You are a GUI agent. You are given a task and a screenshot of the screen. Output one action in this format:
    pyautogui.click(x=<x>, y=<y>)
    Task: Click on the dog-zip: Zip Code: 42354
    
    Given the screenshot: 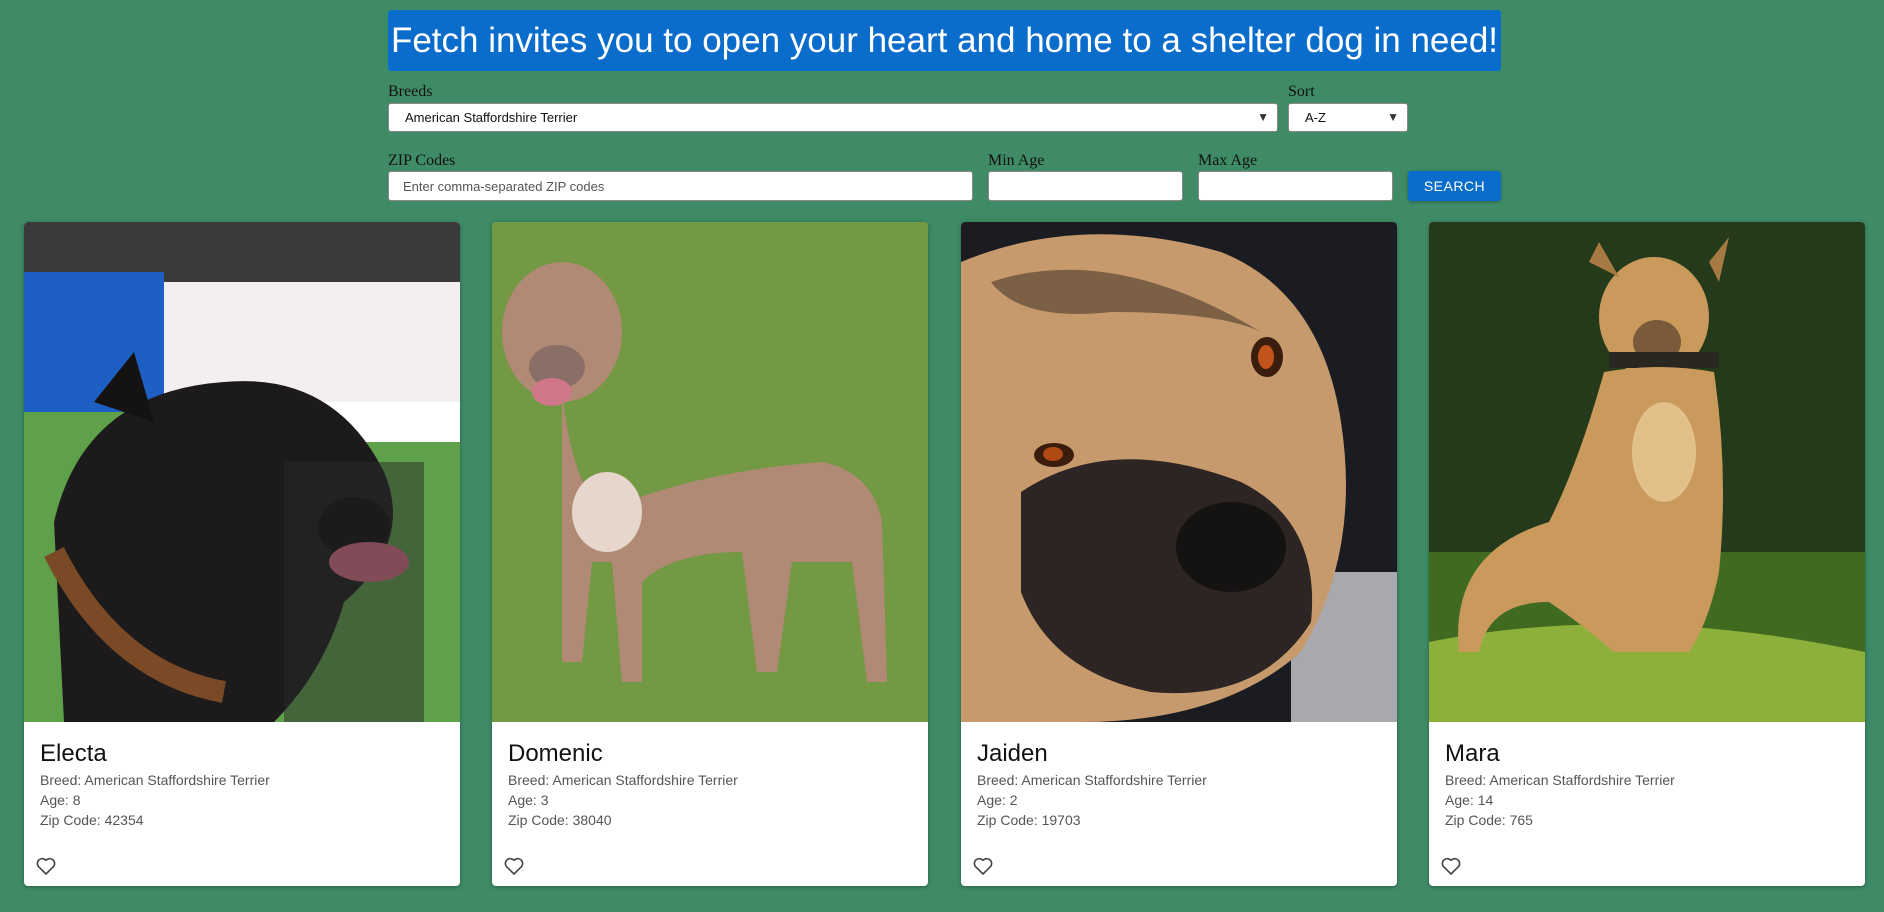 What is the action you would take?
    pyautogui.click(x=92, y=820)
    